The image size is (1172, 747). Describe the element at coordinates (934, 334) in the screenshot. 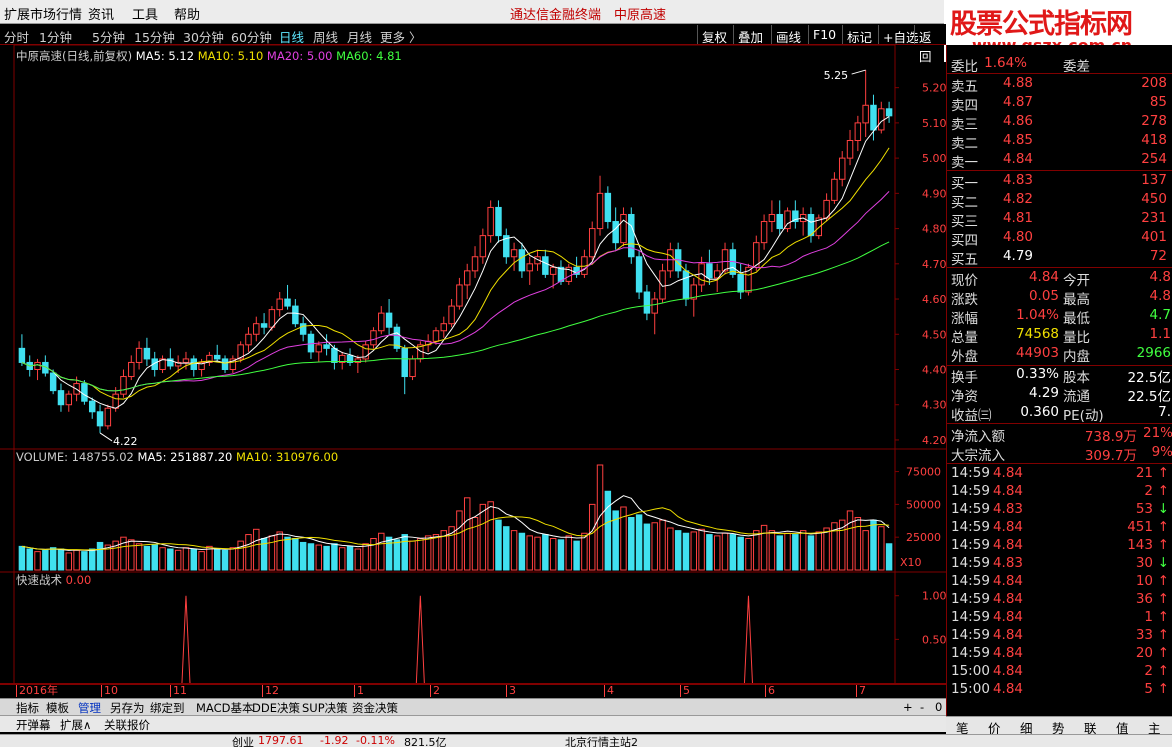

I see `price-axis-label: 4.50` at that location.